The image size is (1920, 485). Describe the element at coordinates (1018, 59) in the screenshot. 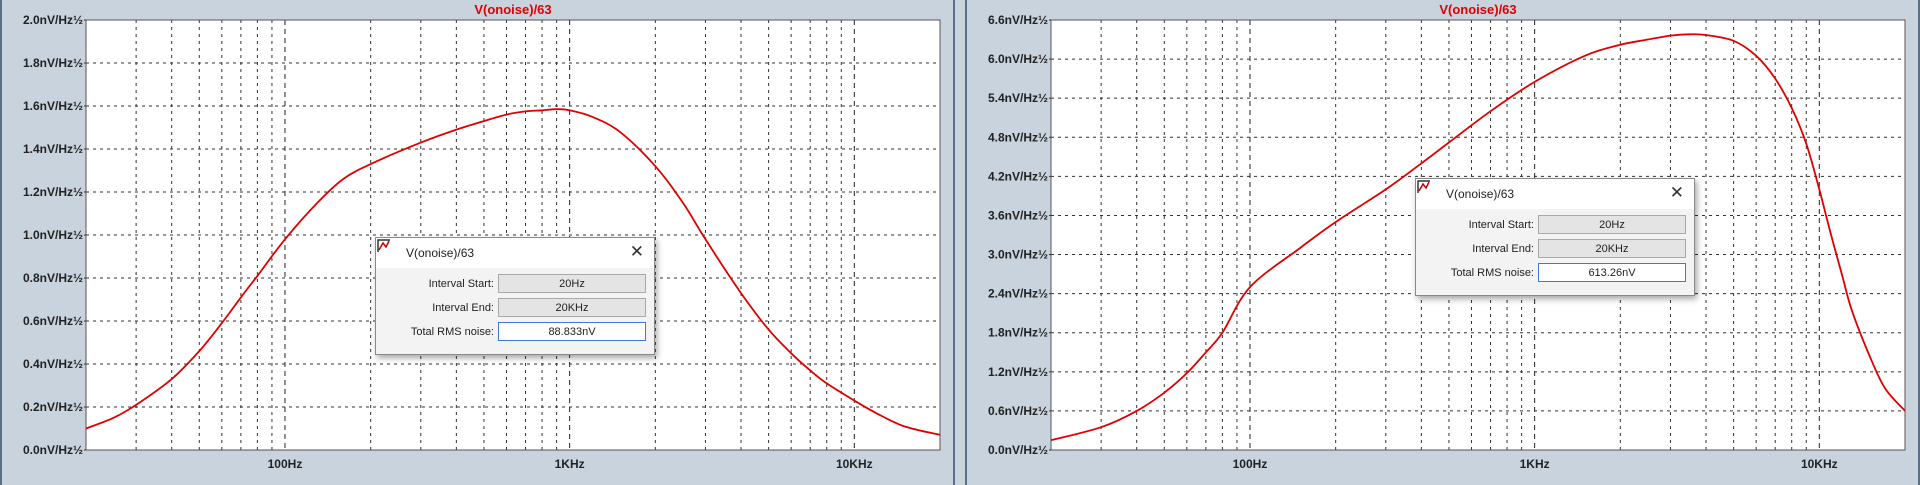

I see `y-tick-label: 6.0nV/Hz½` at that location.